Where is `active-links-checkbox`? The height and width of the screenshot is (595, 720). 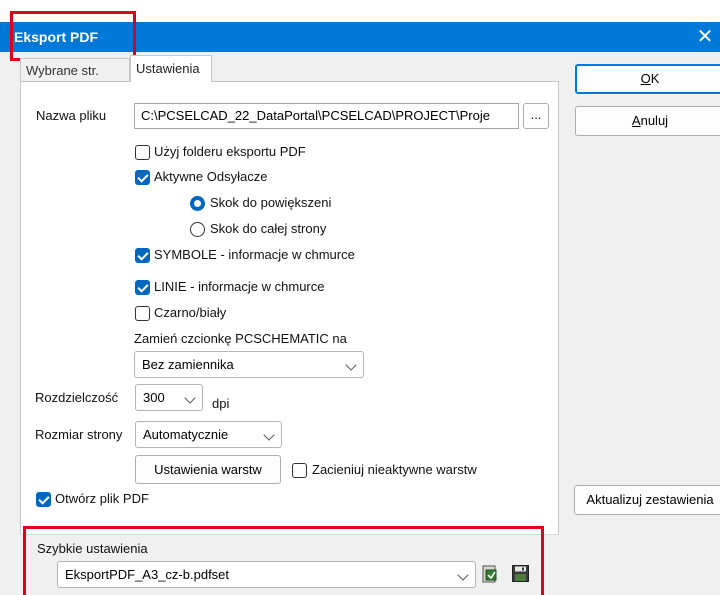
active-links-checkbox is located at coordinates (142, 177).